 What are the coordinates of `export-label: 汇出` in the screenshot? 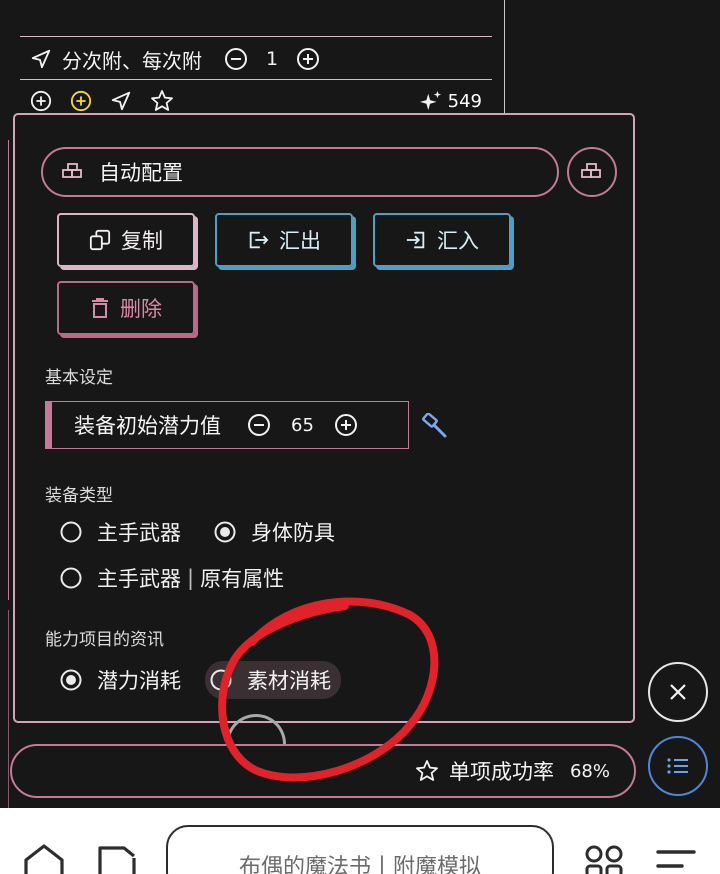 It's located at (300, 241).